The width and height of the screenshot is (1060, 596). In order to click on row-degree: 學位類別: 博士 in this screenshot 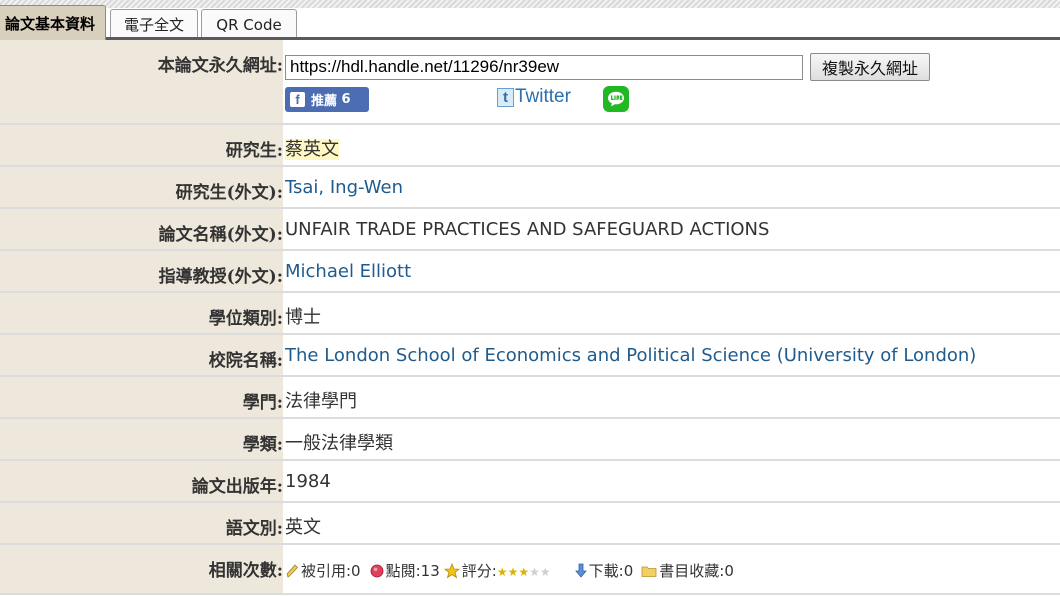, I will do `click(530, 313)`.